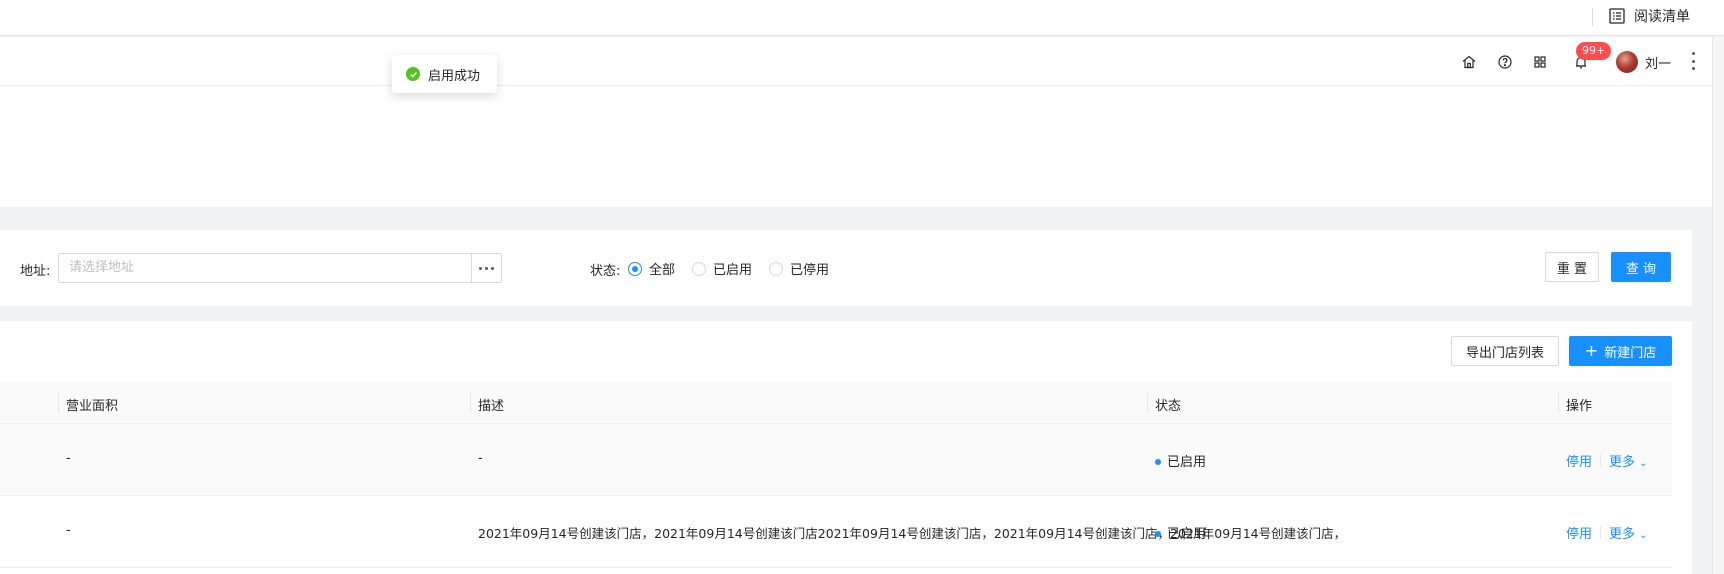 This screenshot has height=574, width=1724. What do you see at coordinates (413, 74) in the screenshot?
I see `check-circle-icon` at bounding box center [413, 74].